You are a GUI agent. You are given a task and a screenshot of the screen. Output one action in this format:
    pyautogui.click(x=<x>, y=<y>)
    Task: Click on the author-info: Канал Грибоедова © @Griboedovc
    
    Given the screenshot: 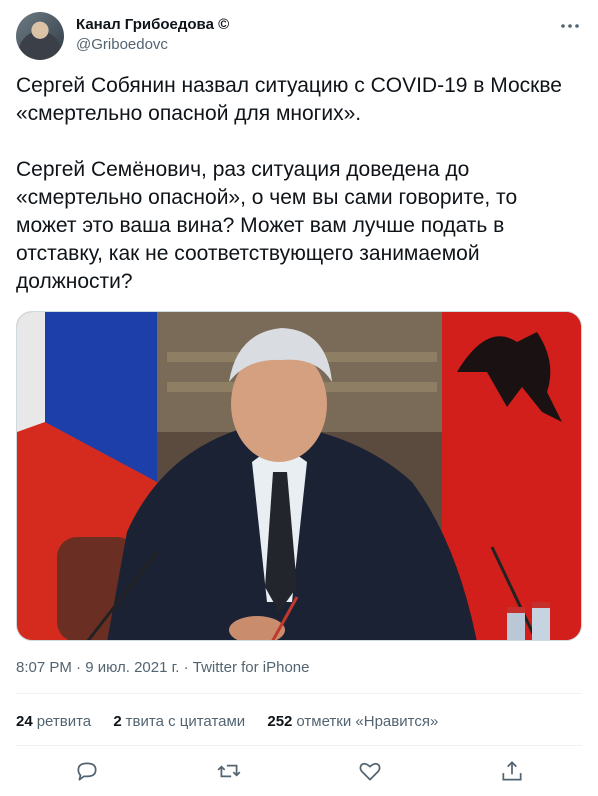 What is the action you would take?
    pyautogui.click(x=152, y=35)
    